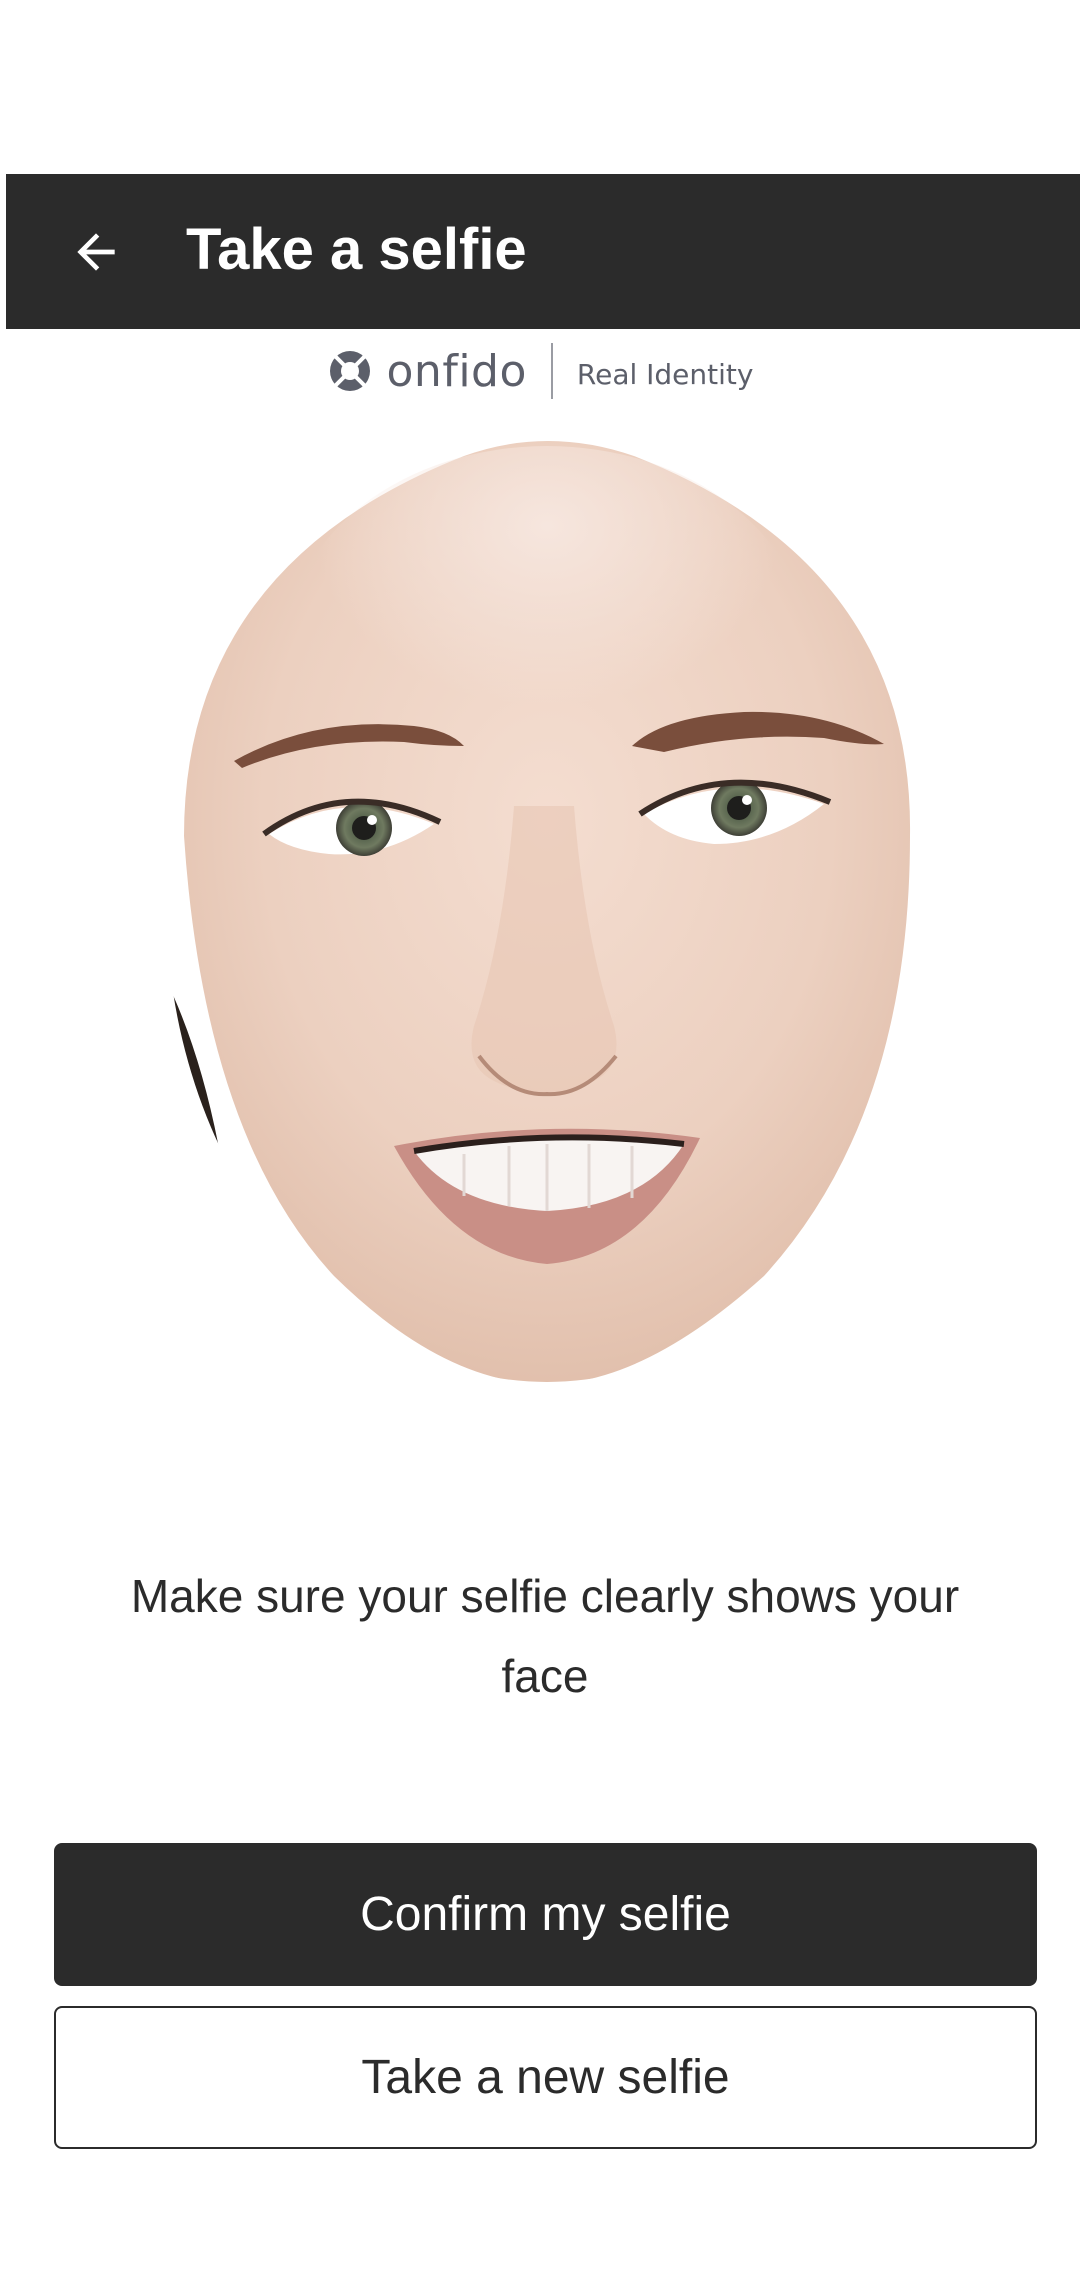  What do you see at coordinates (551, 371) in the screenshot?
I see `brand-divider` at bounding box center [551, 371].